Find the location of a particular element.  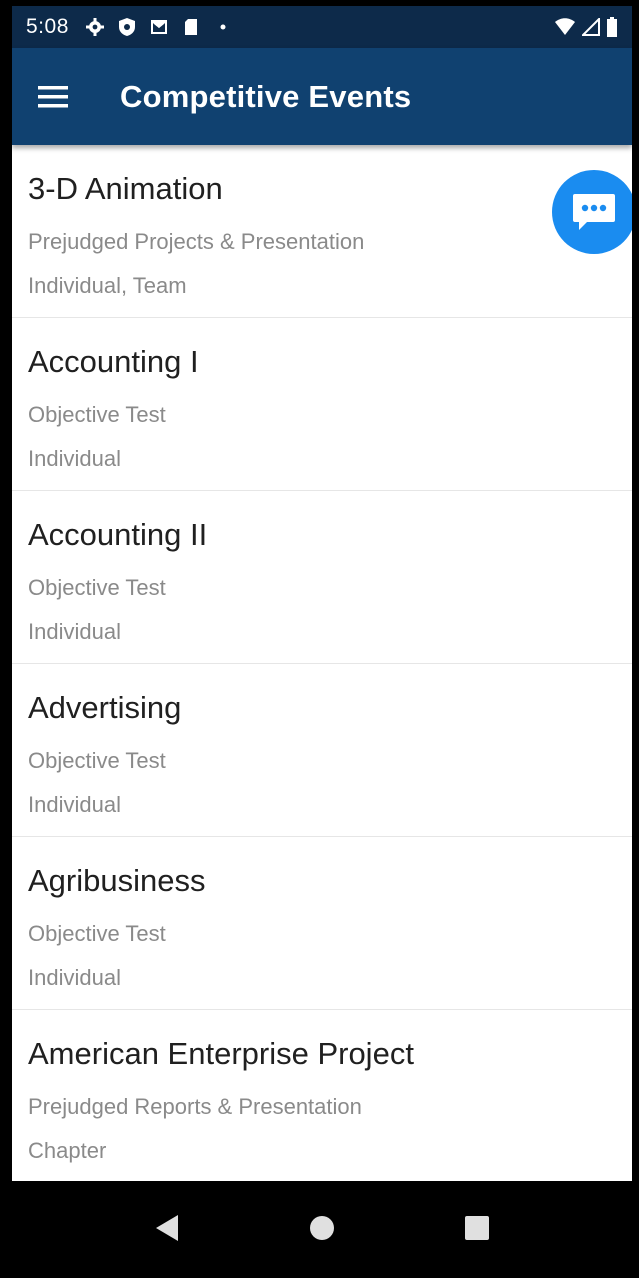

event-item-advertising: Advertising Objective Test Individual is located at coordinates (322, 750).